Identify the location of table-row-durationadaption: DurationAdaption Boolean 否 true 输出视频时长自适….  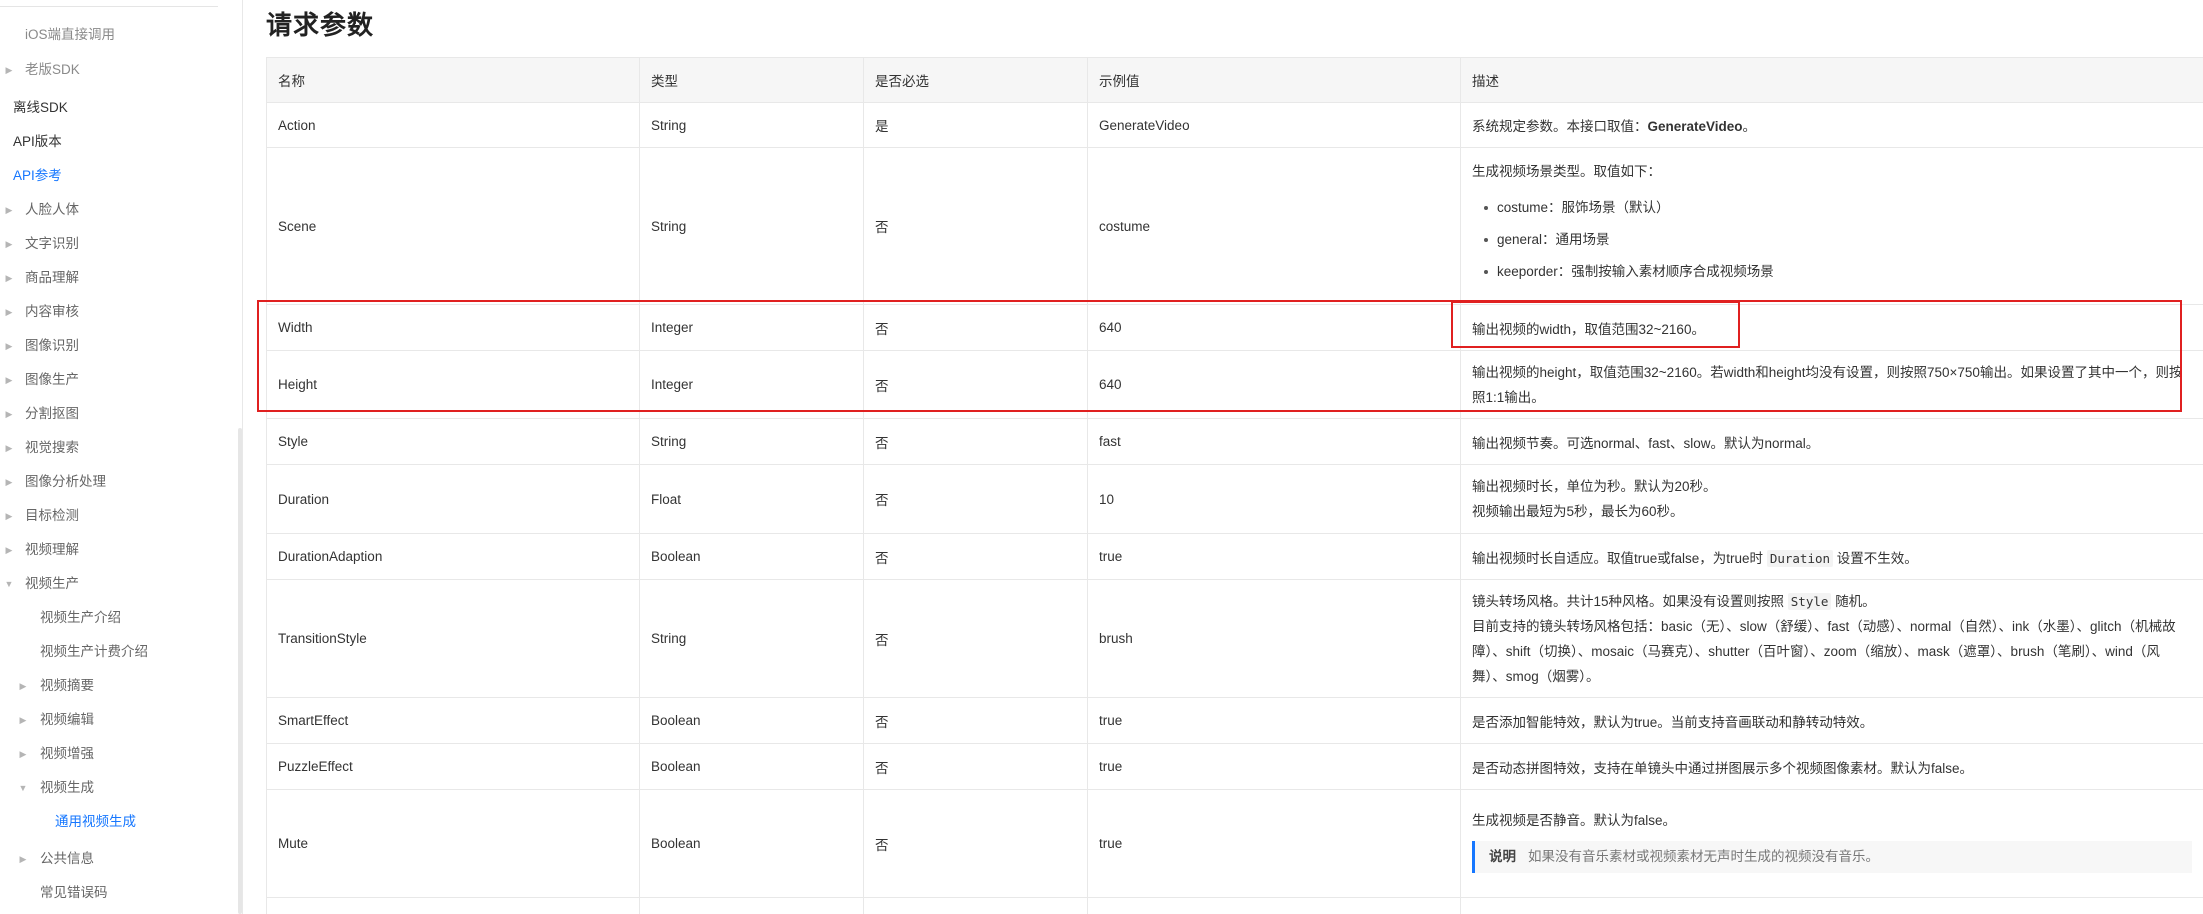
(1234, 556).